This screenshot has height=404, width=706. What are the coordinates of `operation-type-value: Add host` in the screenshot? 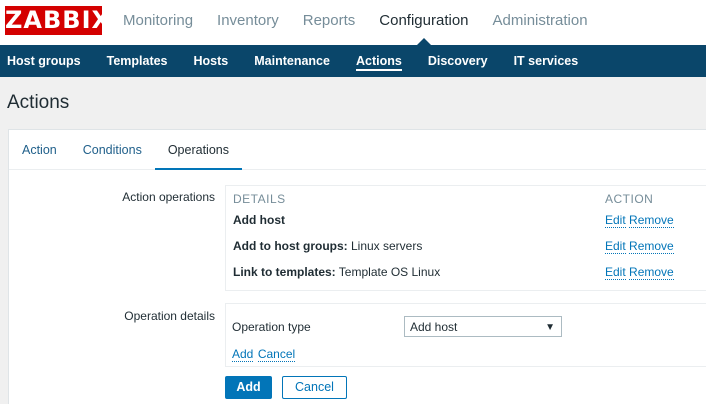 It's located at (434, 327).